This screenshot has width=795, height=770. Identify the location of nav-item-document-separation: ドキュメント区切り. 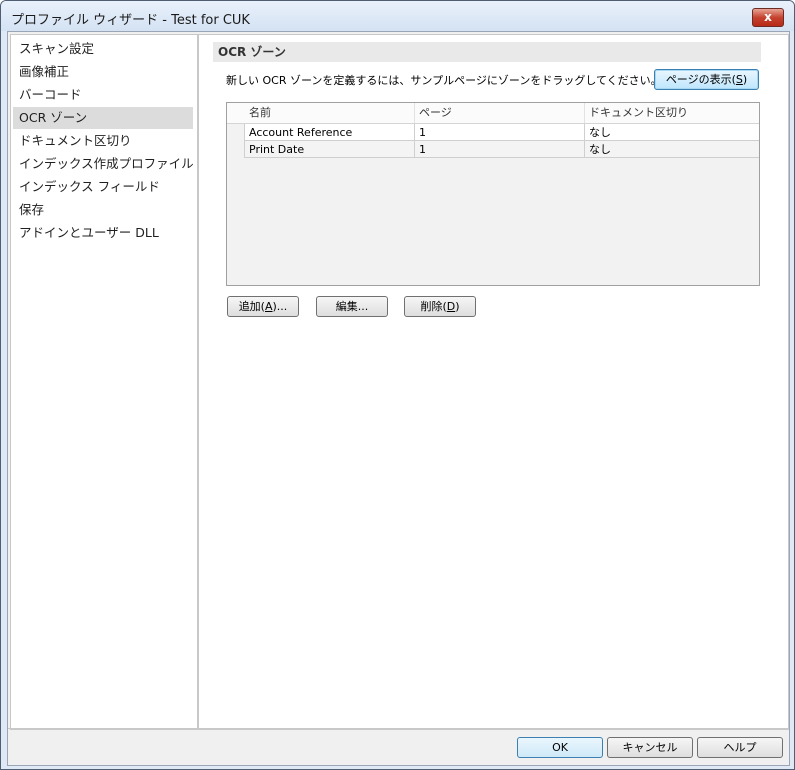
(104, 141).